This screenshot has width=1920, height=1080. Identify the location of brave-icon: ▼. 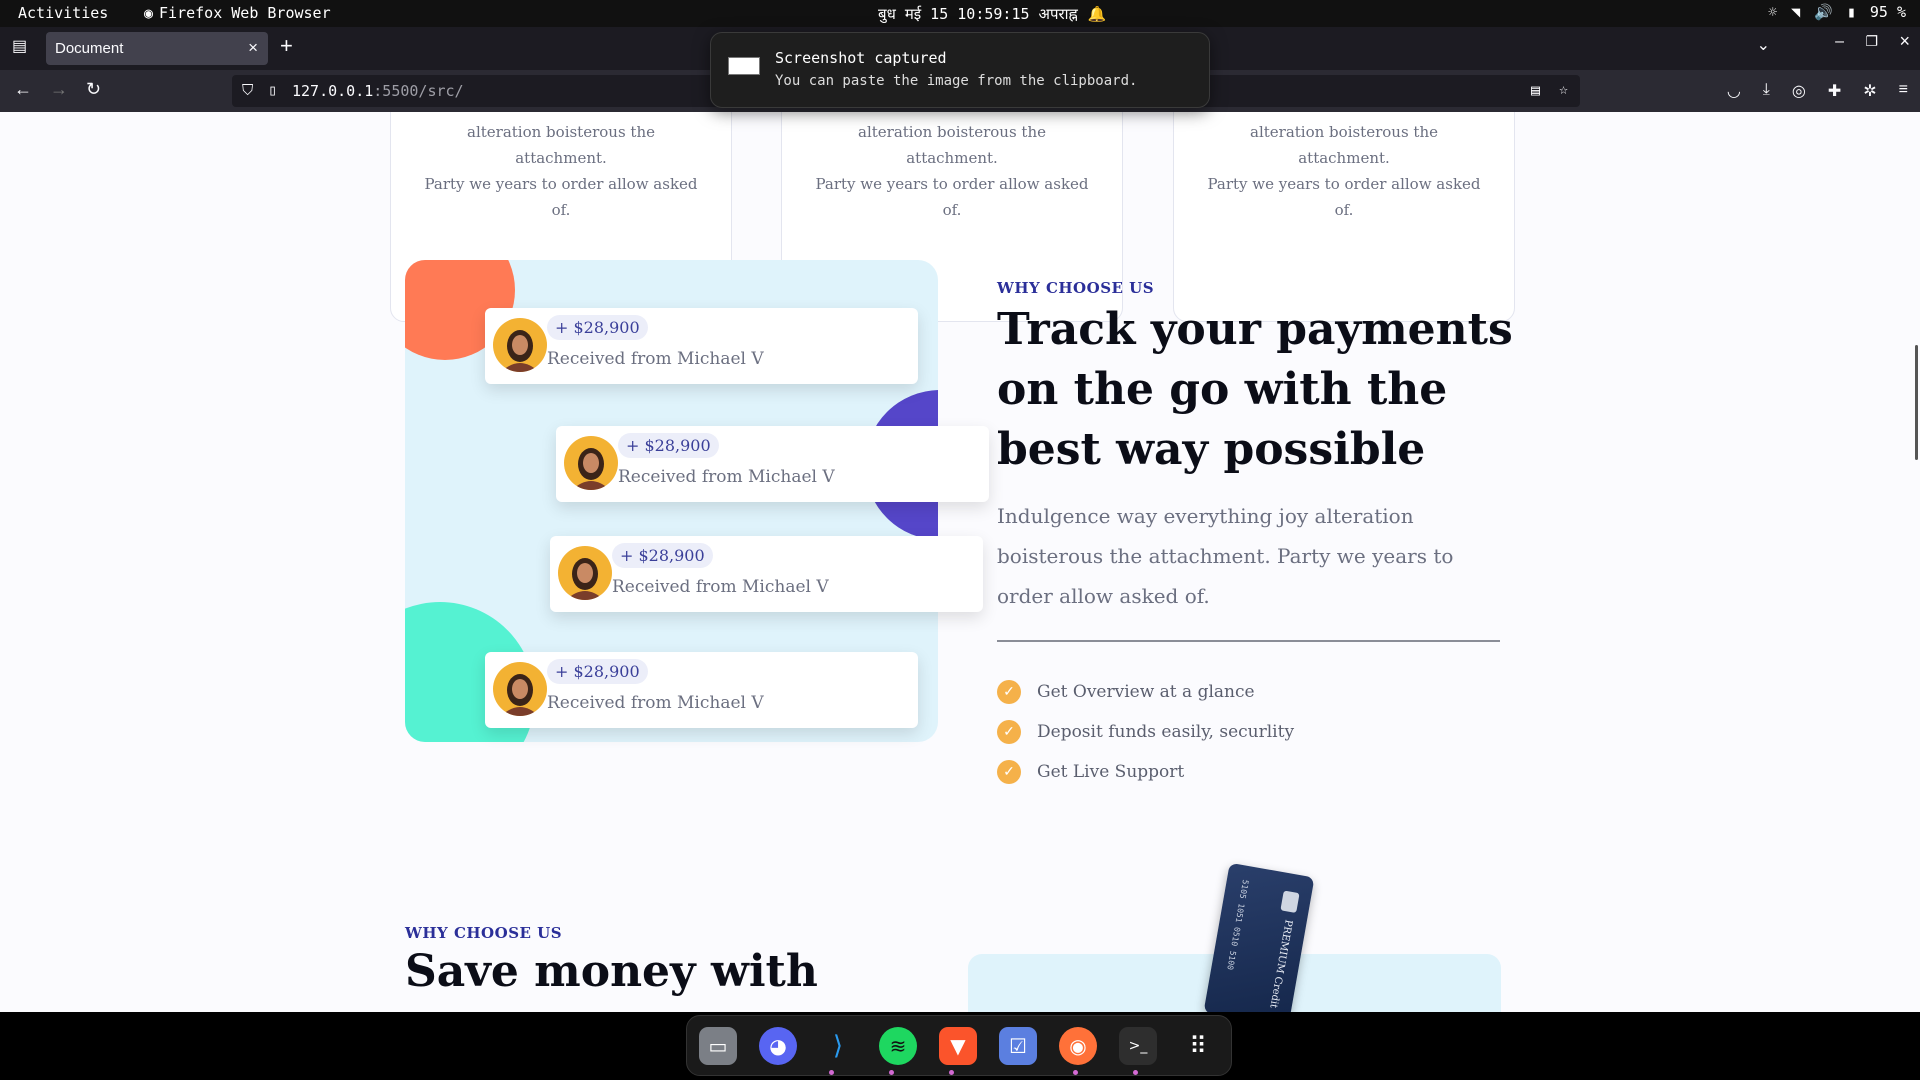
(958, 1046).